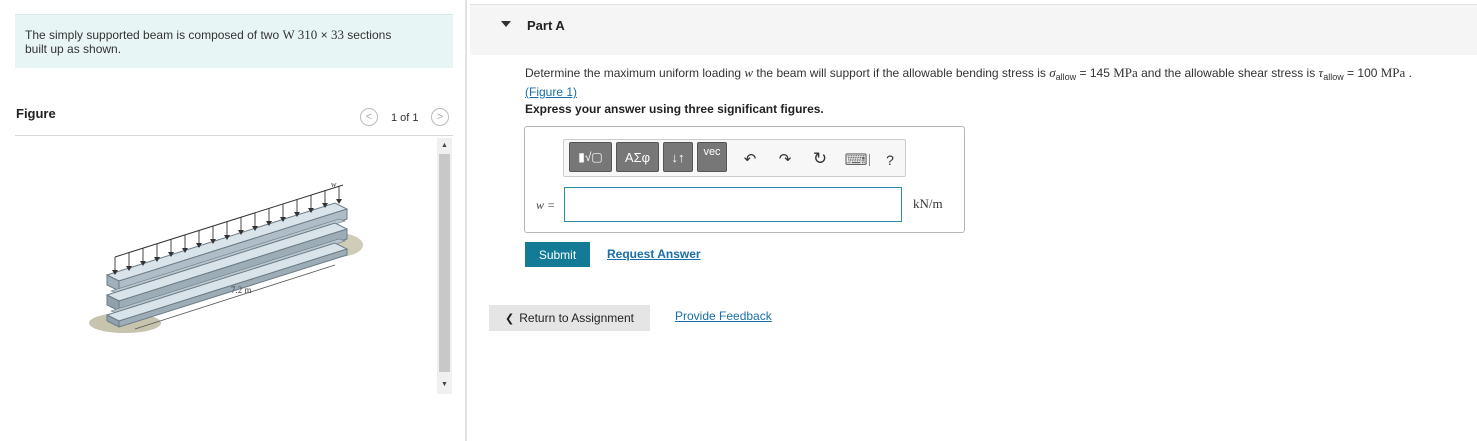 This screenshot has width=1477, height=441. Describe the element at coordinates (300, 34) in the screenshot. I see `section-name: W 310` at that location.